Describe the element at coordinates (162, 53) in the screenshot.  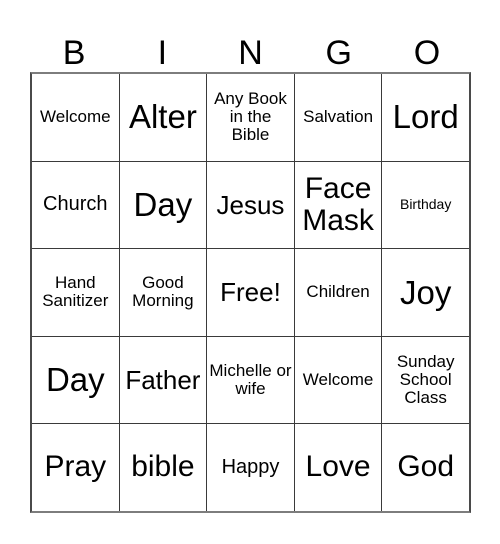
I see `bingo-header-letter-i: I` at that location.